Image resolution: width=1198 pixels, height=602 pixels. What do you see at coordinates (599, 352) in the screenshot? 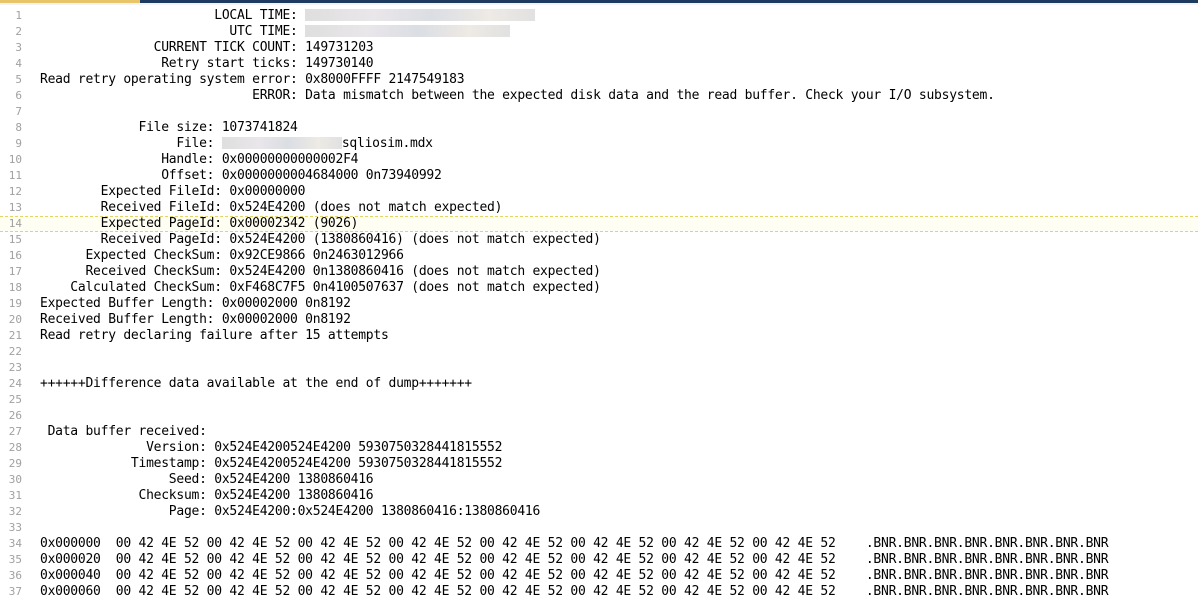
I see `editor-line: 22` at bounding box center [599, 352].